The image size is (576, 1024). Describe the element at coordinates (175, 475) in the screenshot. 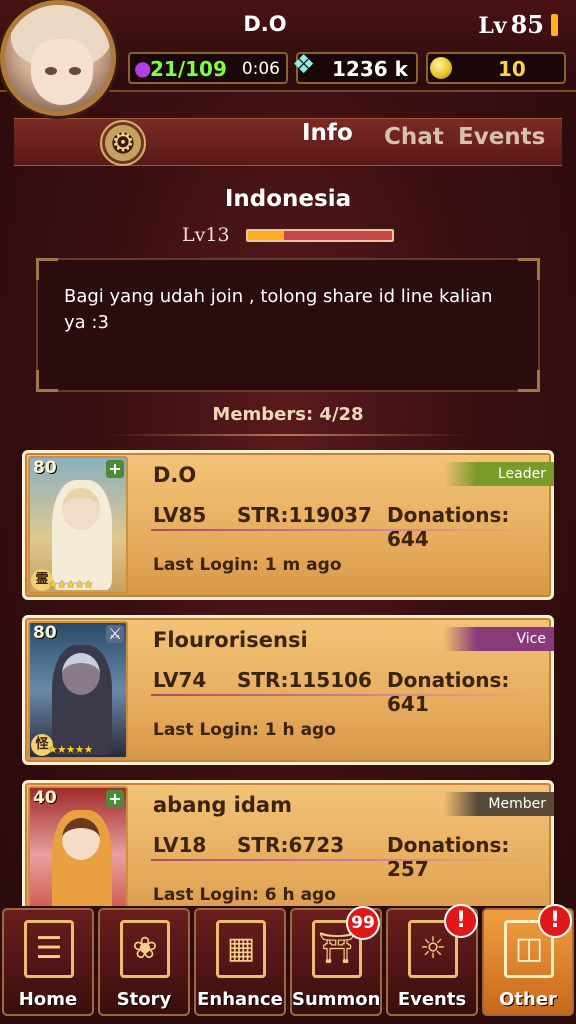

I see `member-name: D.O` at that location.